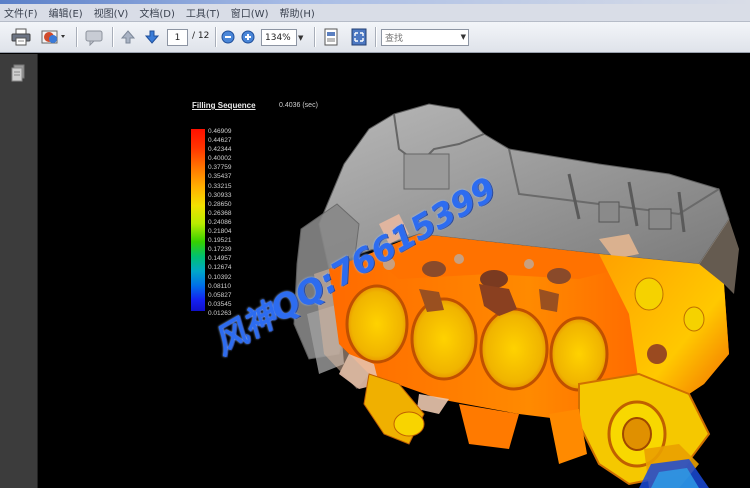 The height and width of the screenshot is (488, 750). What do you see at coordinates (224, 105) in the screenshot?
I see `filling-sequence-title: Filling Sequence` at bounding box center [224, 105].